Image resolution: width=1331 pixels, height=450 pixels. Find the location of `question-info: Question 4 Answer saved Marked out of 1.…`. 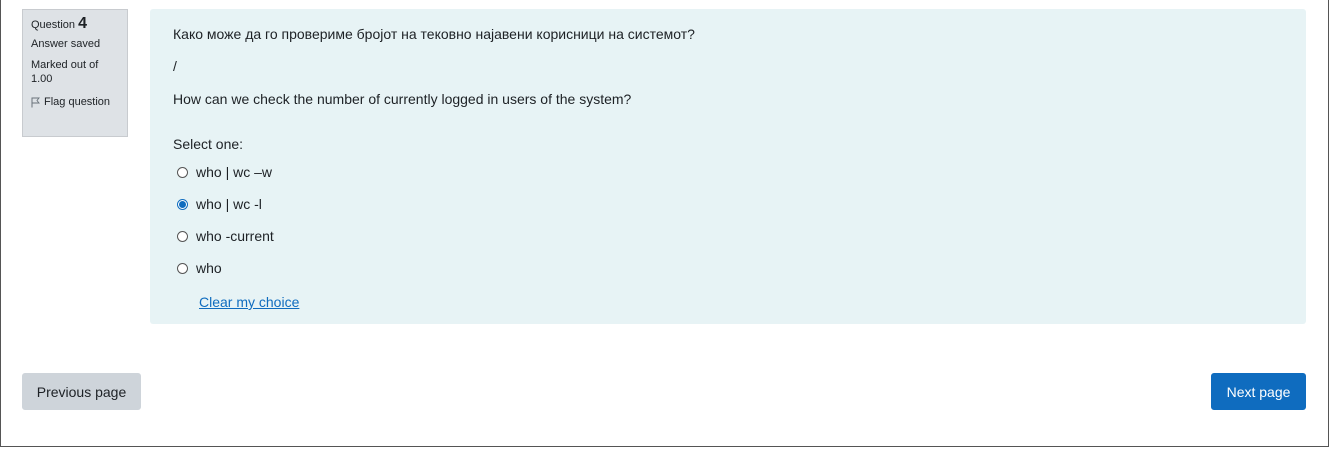

question-info: Question 4 Answer saved Marked out of 1.… is located at coordinates (75, 73).